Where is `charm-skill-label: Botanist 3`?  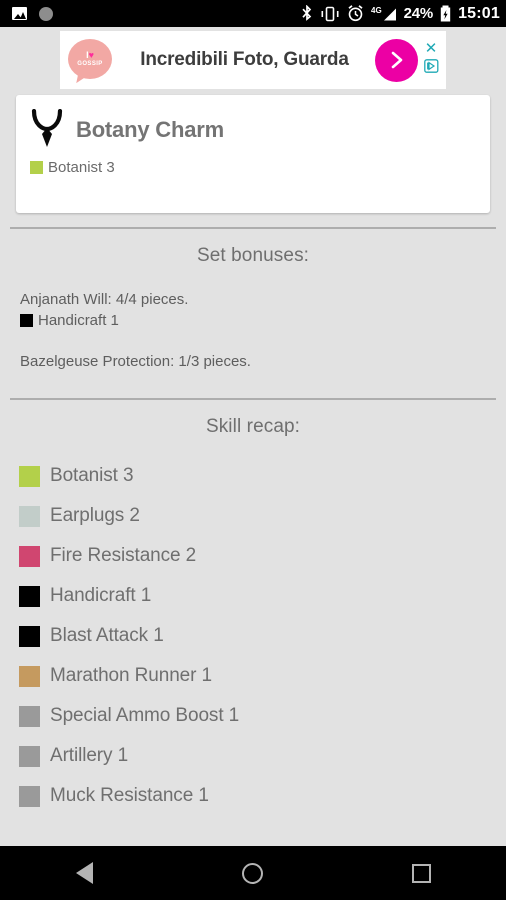 charm-skill-label: Botanist 3 is located at coordinates (81, 167).